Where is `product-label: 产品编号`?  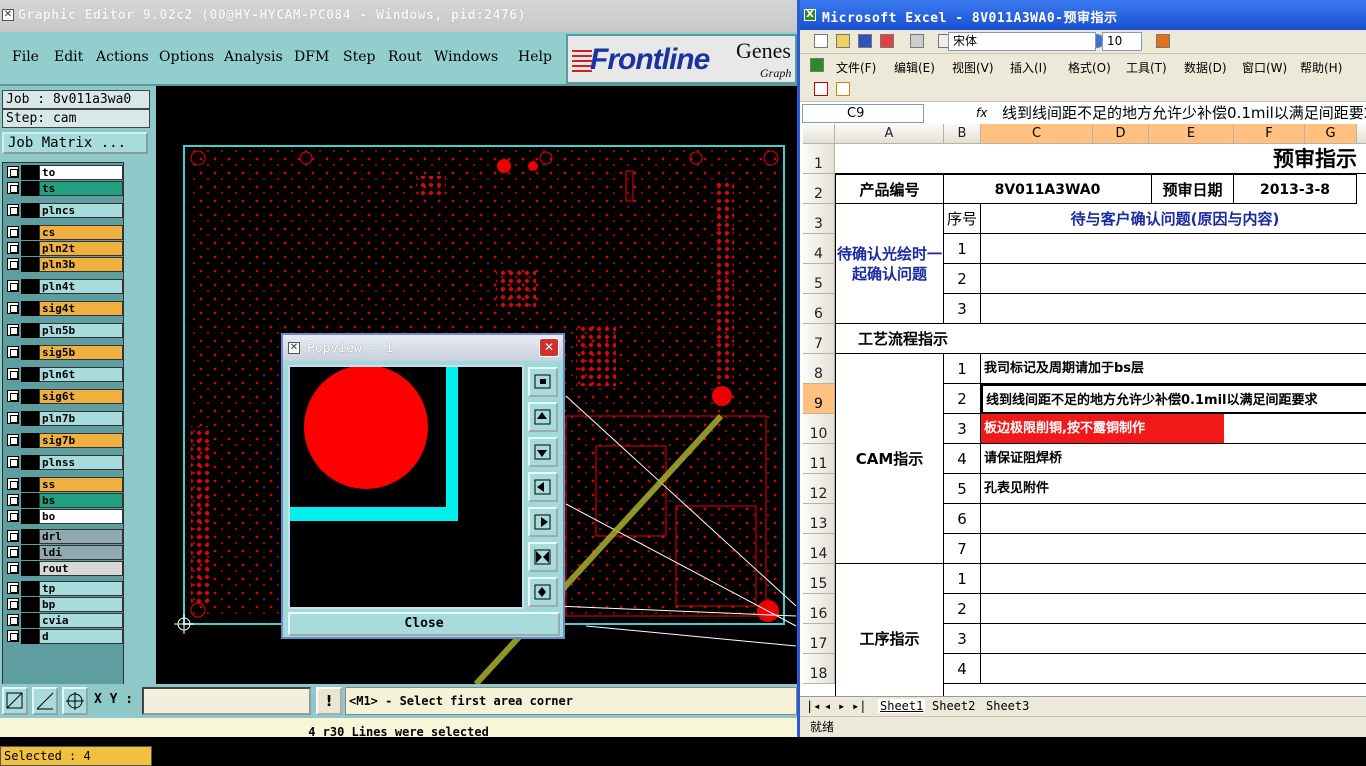
product-label: 产品编号 is located at coordinates (889, 189).